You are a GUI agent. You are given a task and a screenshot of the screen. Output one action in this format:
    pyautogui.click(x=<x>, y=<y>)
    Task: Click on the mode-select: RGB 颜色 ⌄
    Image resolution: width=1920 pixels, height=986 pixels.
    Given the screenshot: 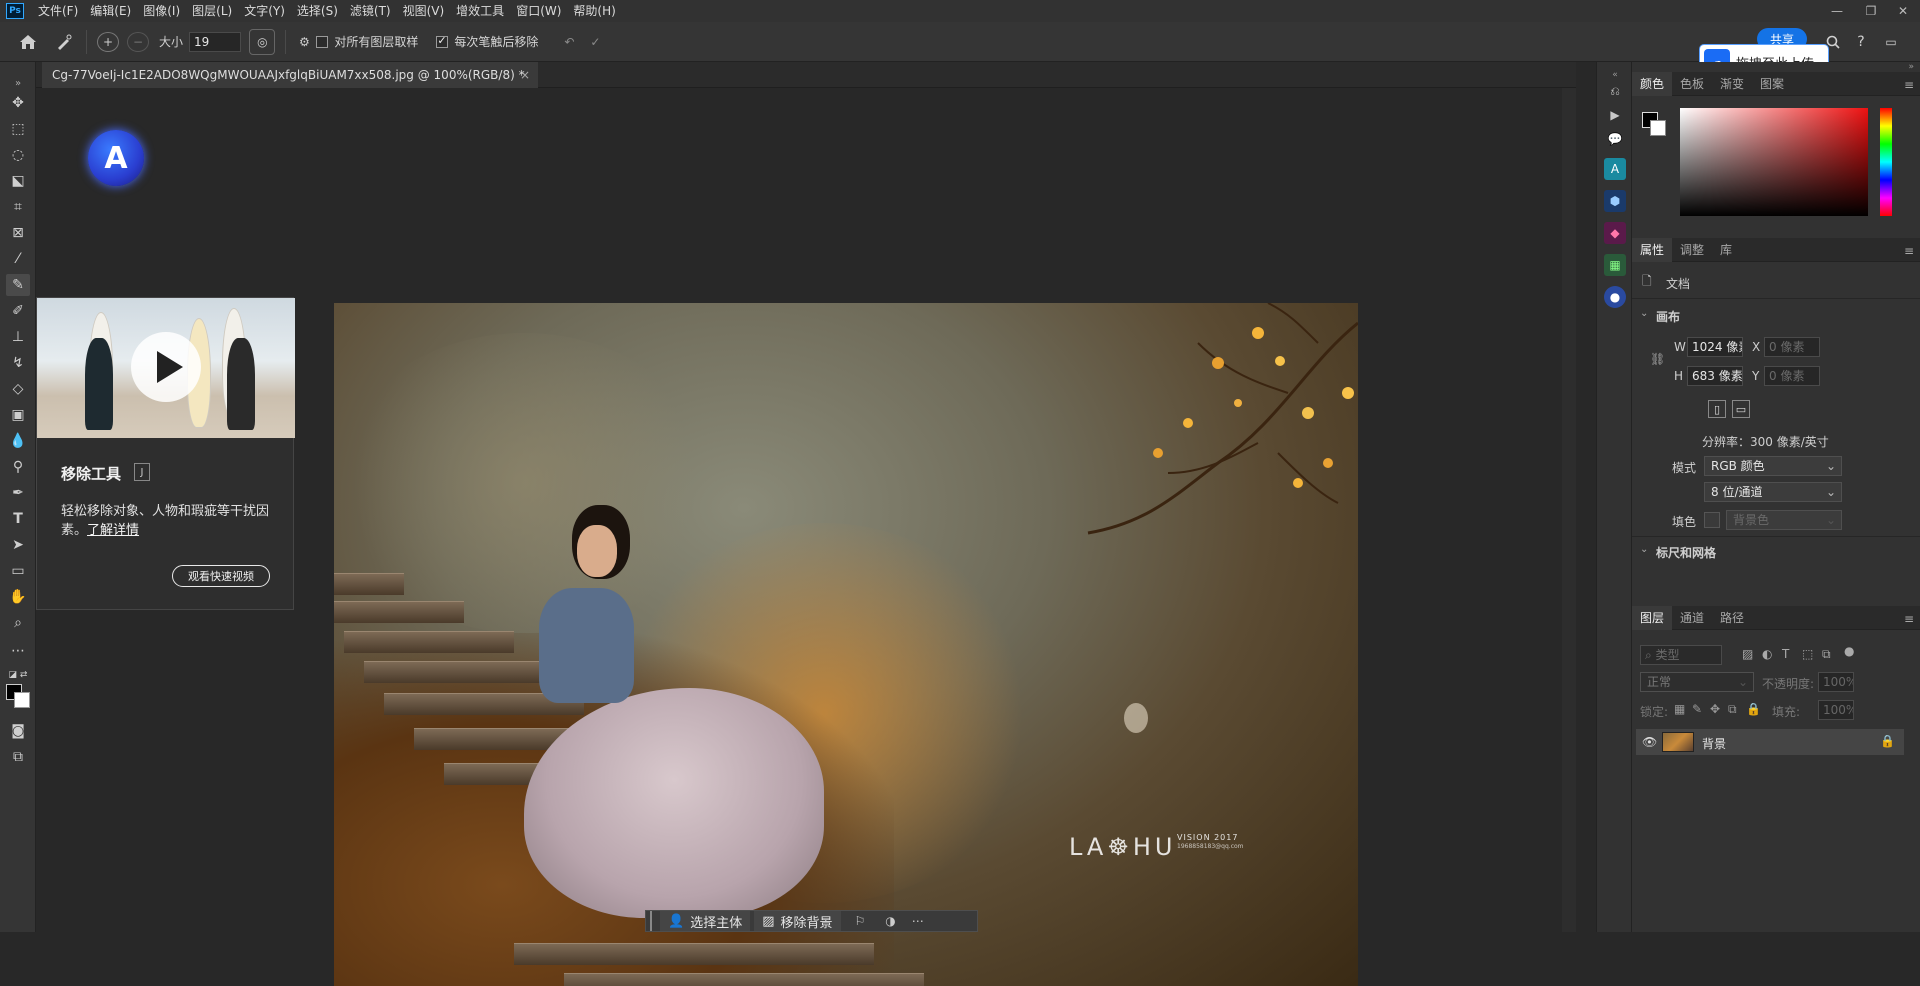 What is the action you would take?
    pyautogui.click(x=1773, y=466)
    